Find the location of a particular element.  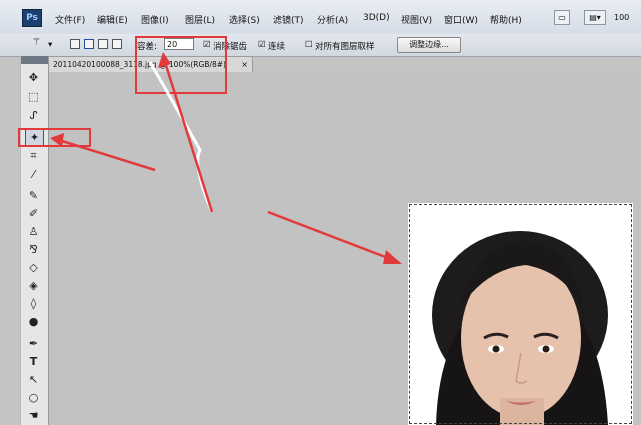

white-stroke-mark is located at coordinates (181, 137).